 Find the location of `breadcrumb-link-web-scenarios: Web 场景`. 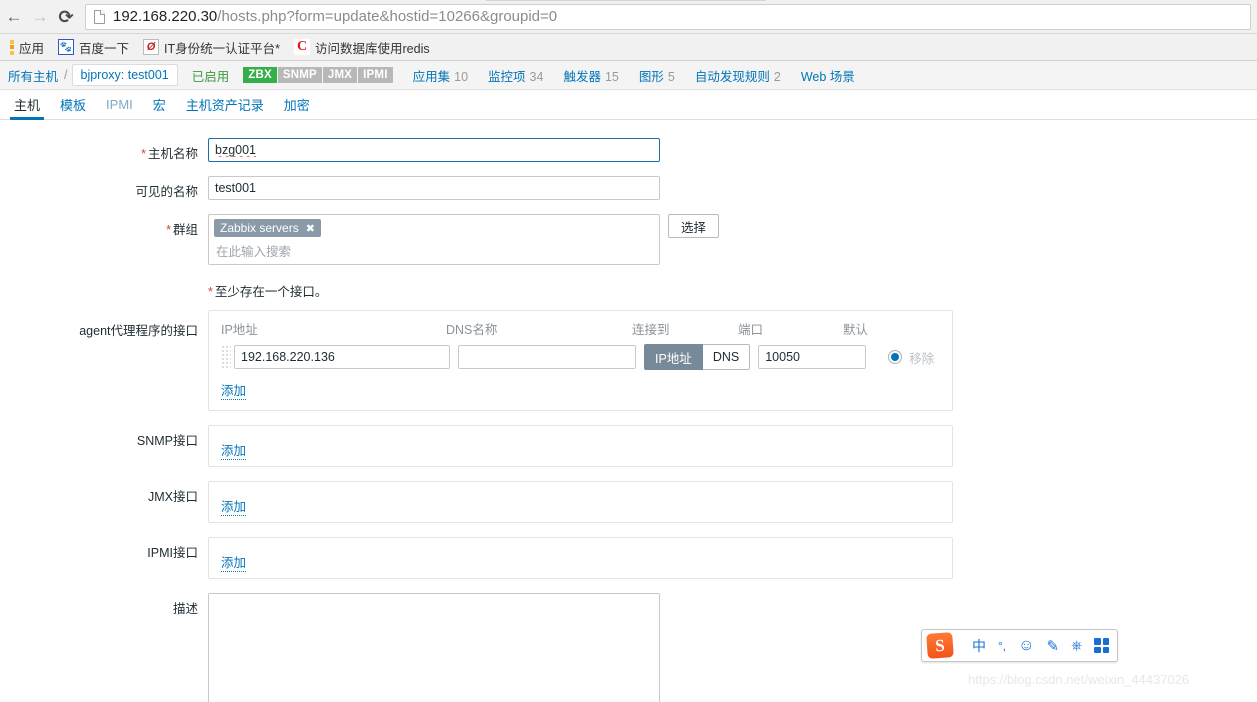

breadcrumb-link-web-scenarios: Web 场景 is located at coordinates (828, 75).